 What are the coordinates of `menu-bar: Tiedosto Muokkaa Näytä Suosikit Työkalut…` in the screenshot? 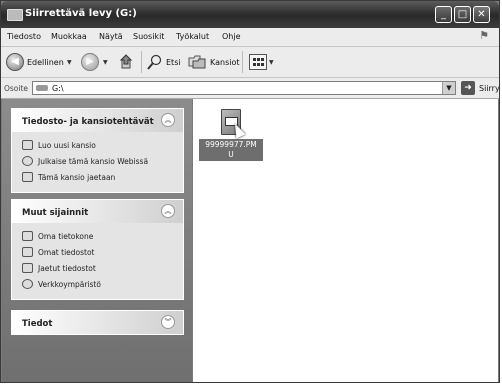 It's located at (250, 37).